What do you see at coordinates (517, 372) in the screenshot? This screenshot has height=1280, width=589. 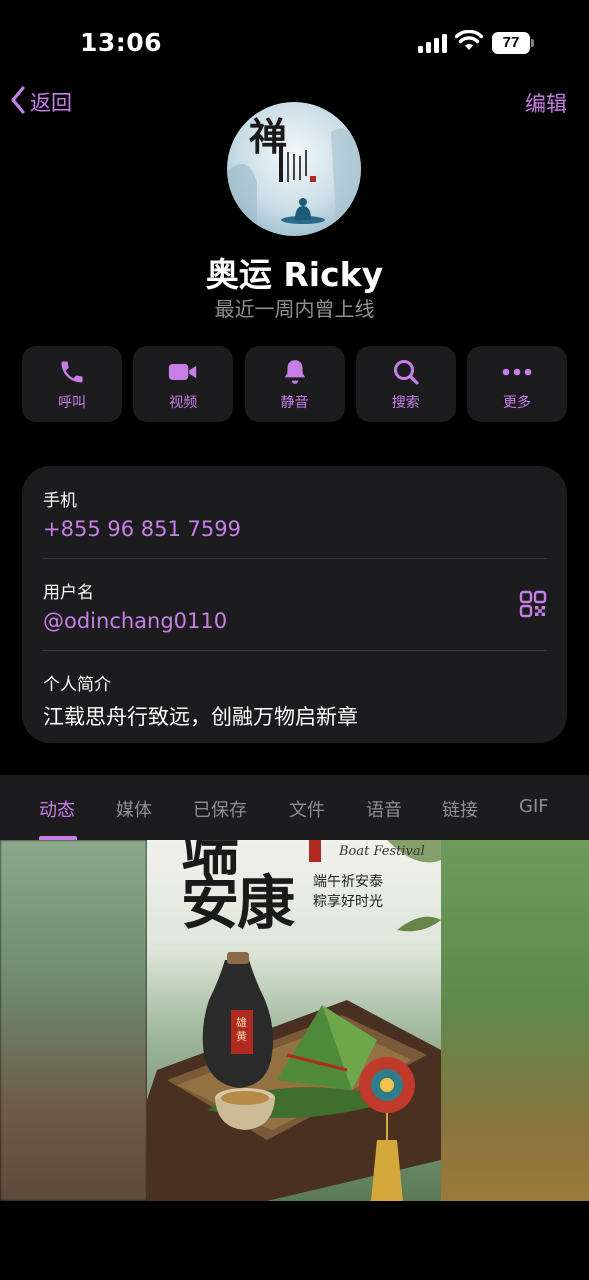 I see `more-icon` at bounding box center [517, 372].